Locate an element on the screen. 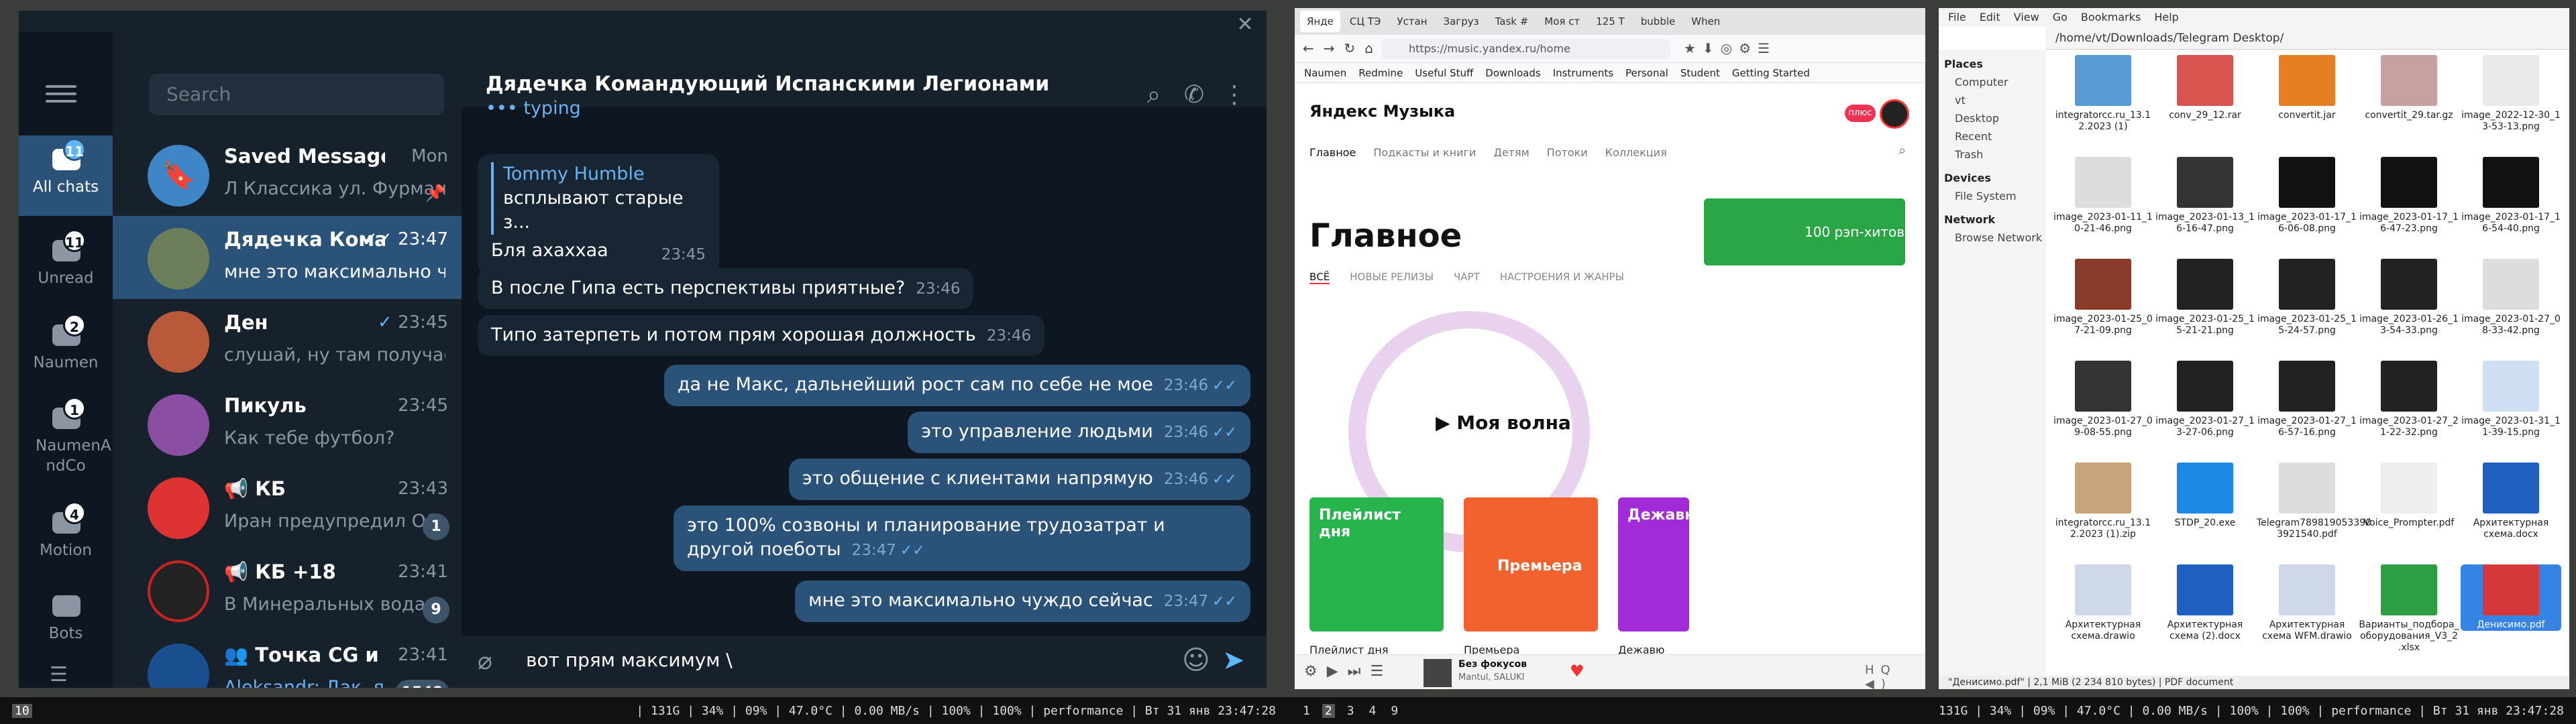 The image size is (2576, 724). place-item: Trash is located at coordinates (1992, 154).